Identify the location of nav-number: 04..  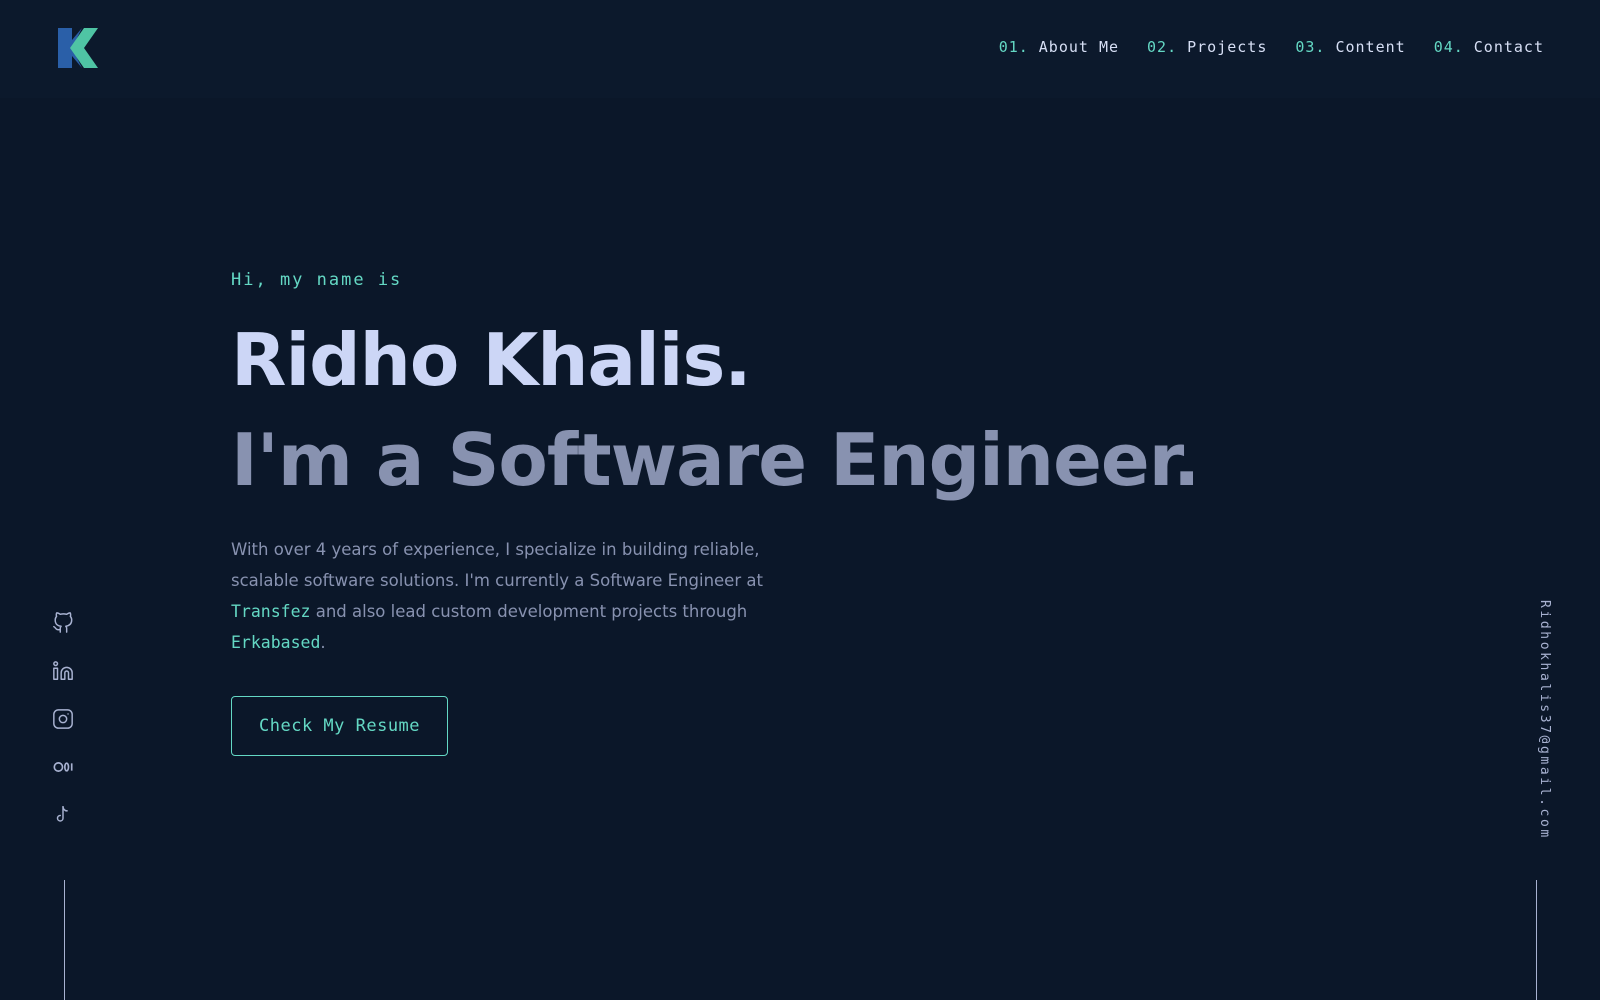
(1448, 47).